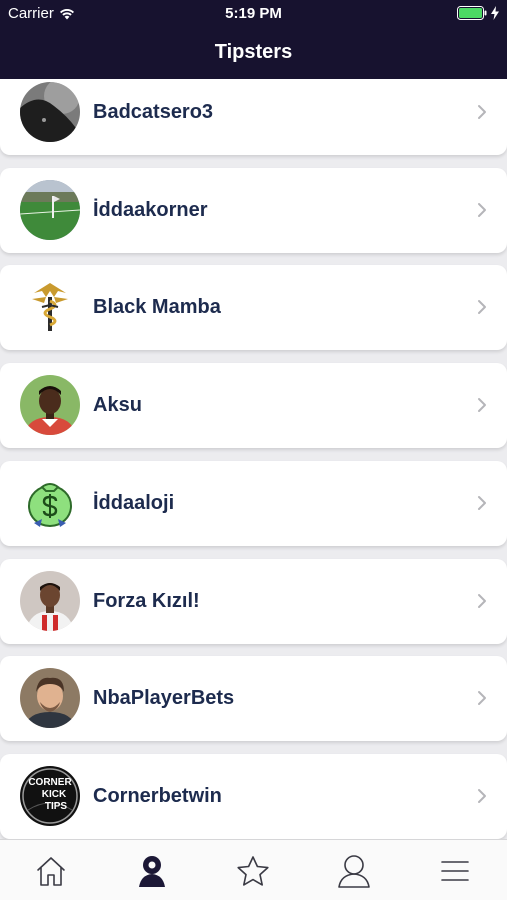 Image resolution: width=507 pixels, height=900 pixels. Describe the element at coordinates (253, 601) in the screenshot. I see `tipster-row: Forza Kızıl!` at that location.